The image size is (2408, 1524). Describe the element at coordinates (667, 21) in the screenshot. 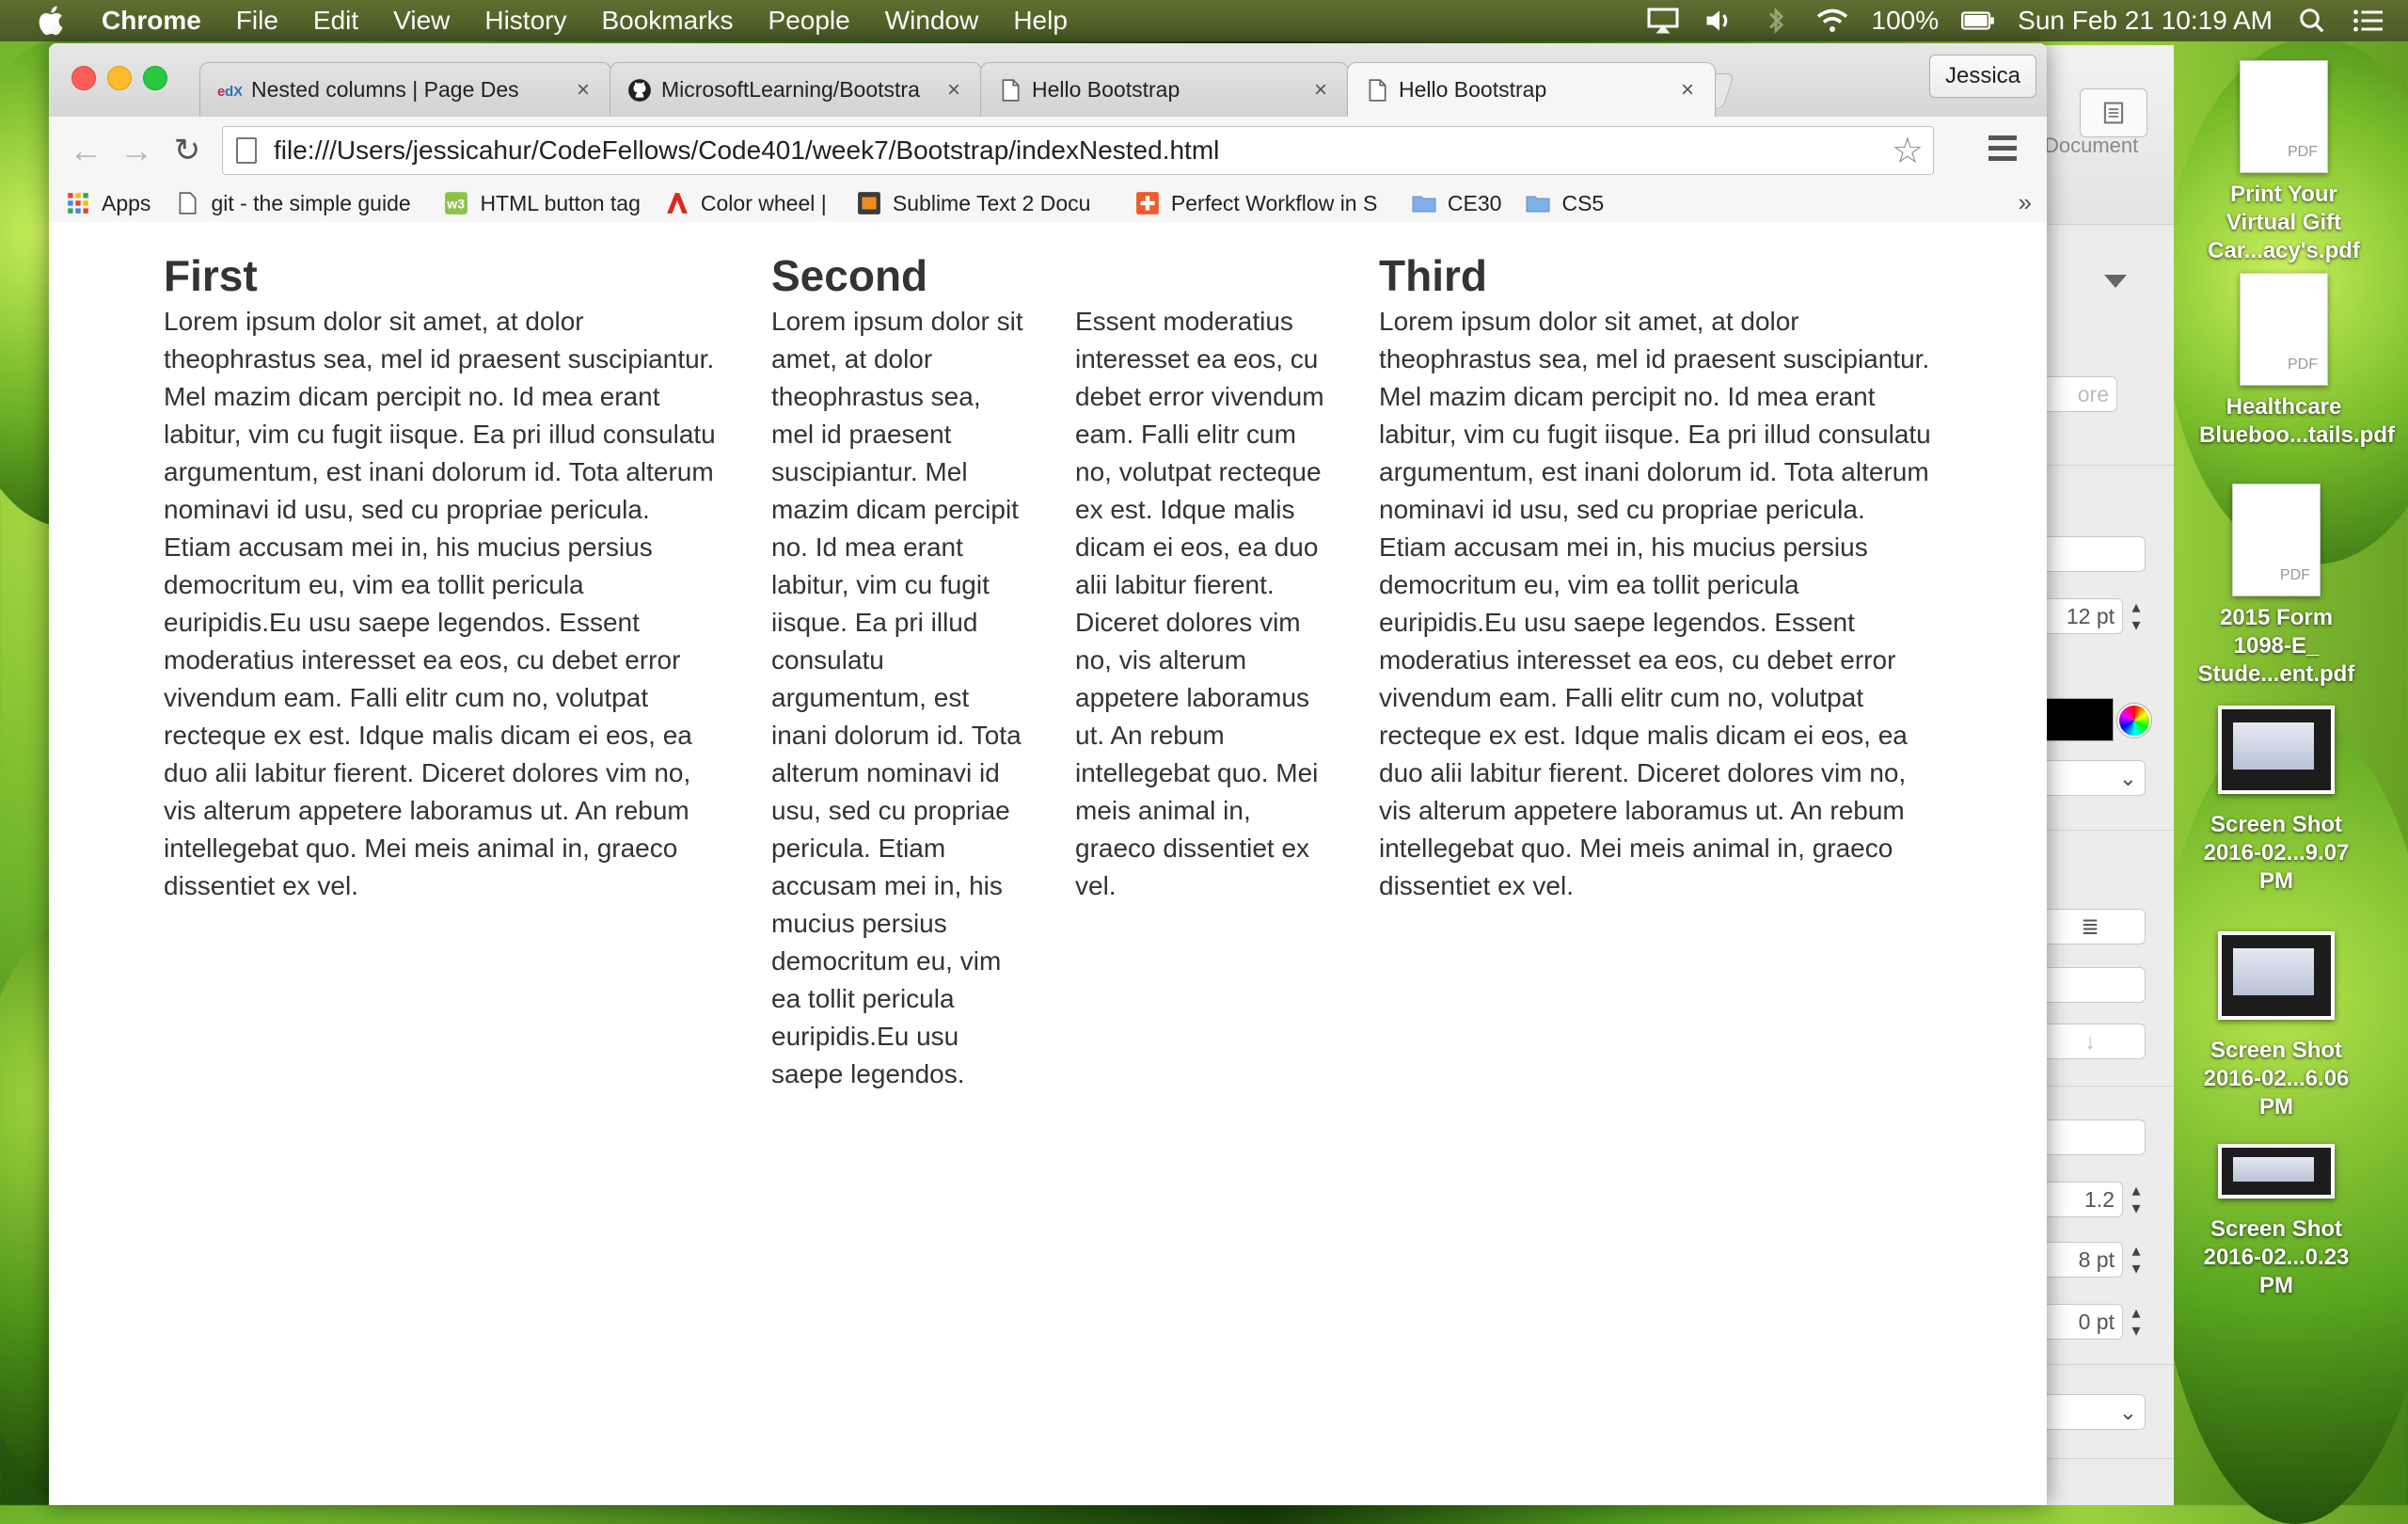

I see `menu-bookmarks: Bookmarks` at that location.